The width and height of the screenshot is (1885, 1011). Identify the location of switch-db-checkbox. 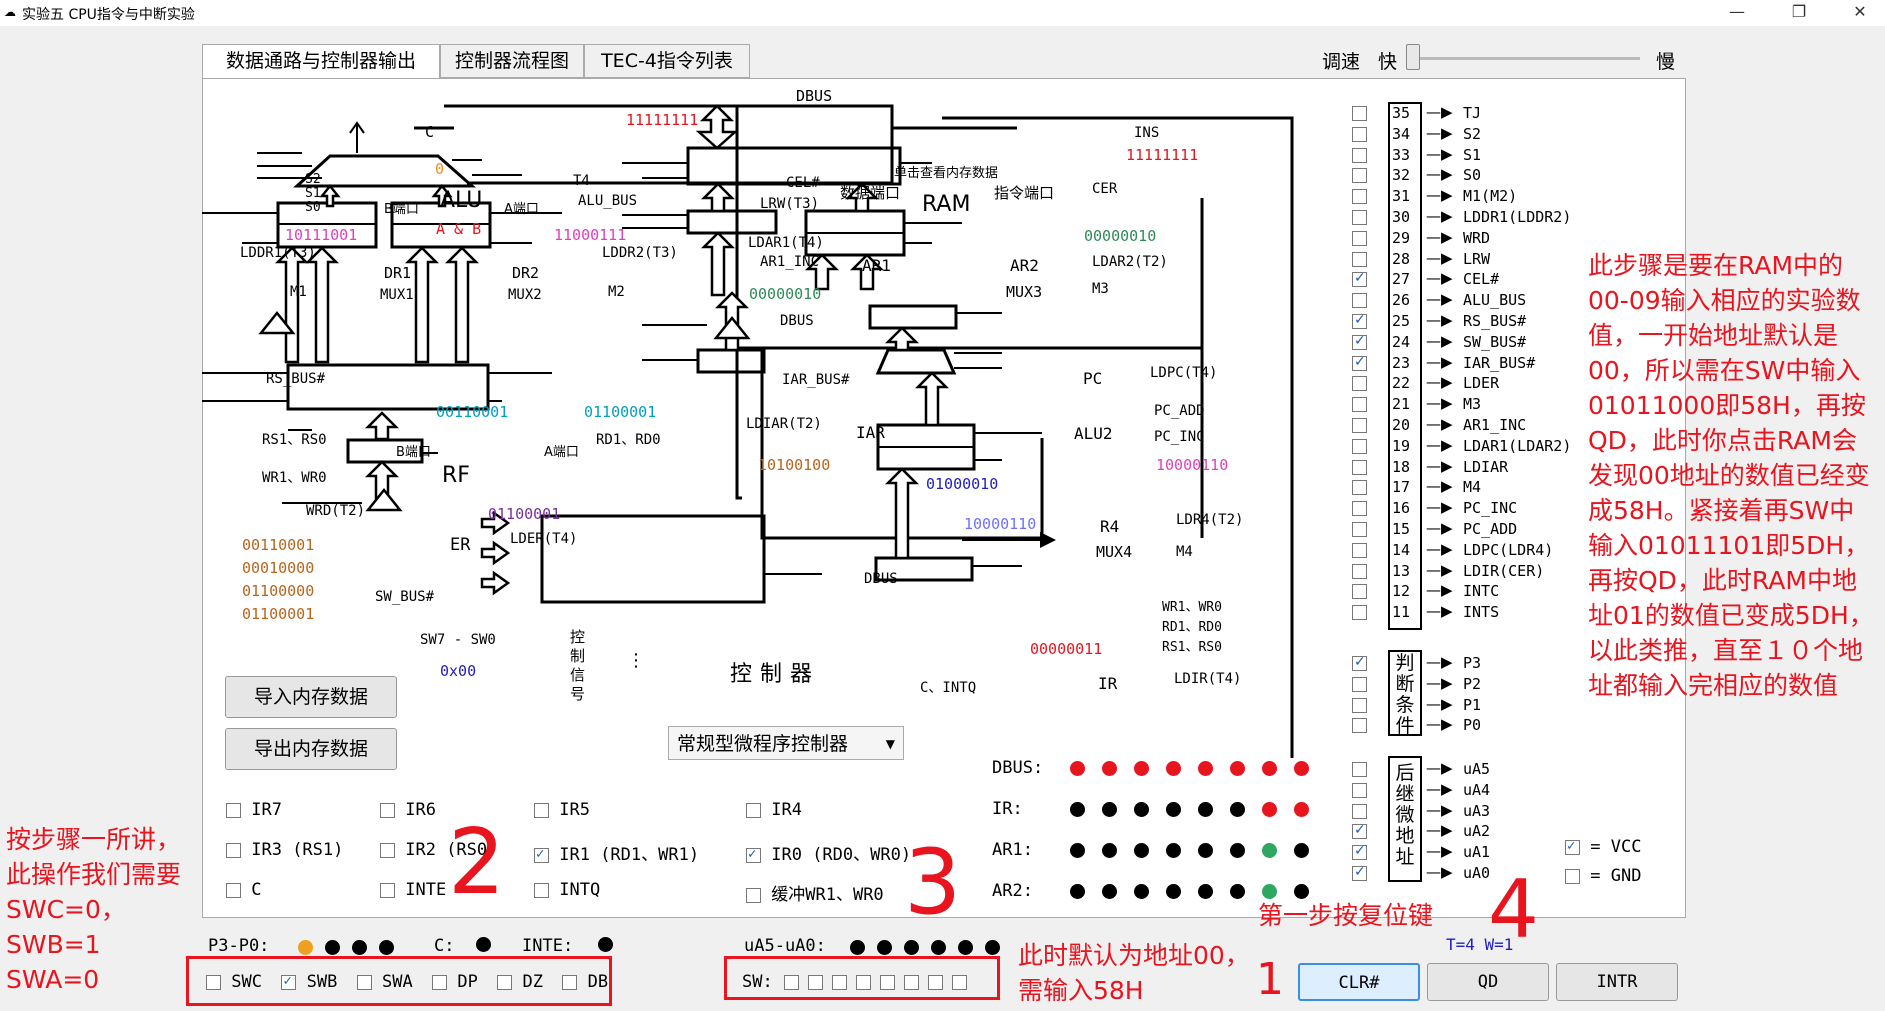
(570, 982).